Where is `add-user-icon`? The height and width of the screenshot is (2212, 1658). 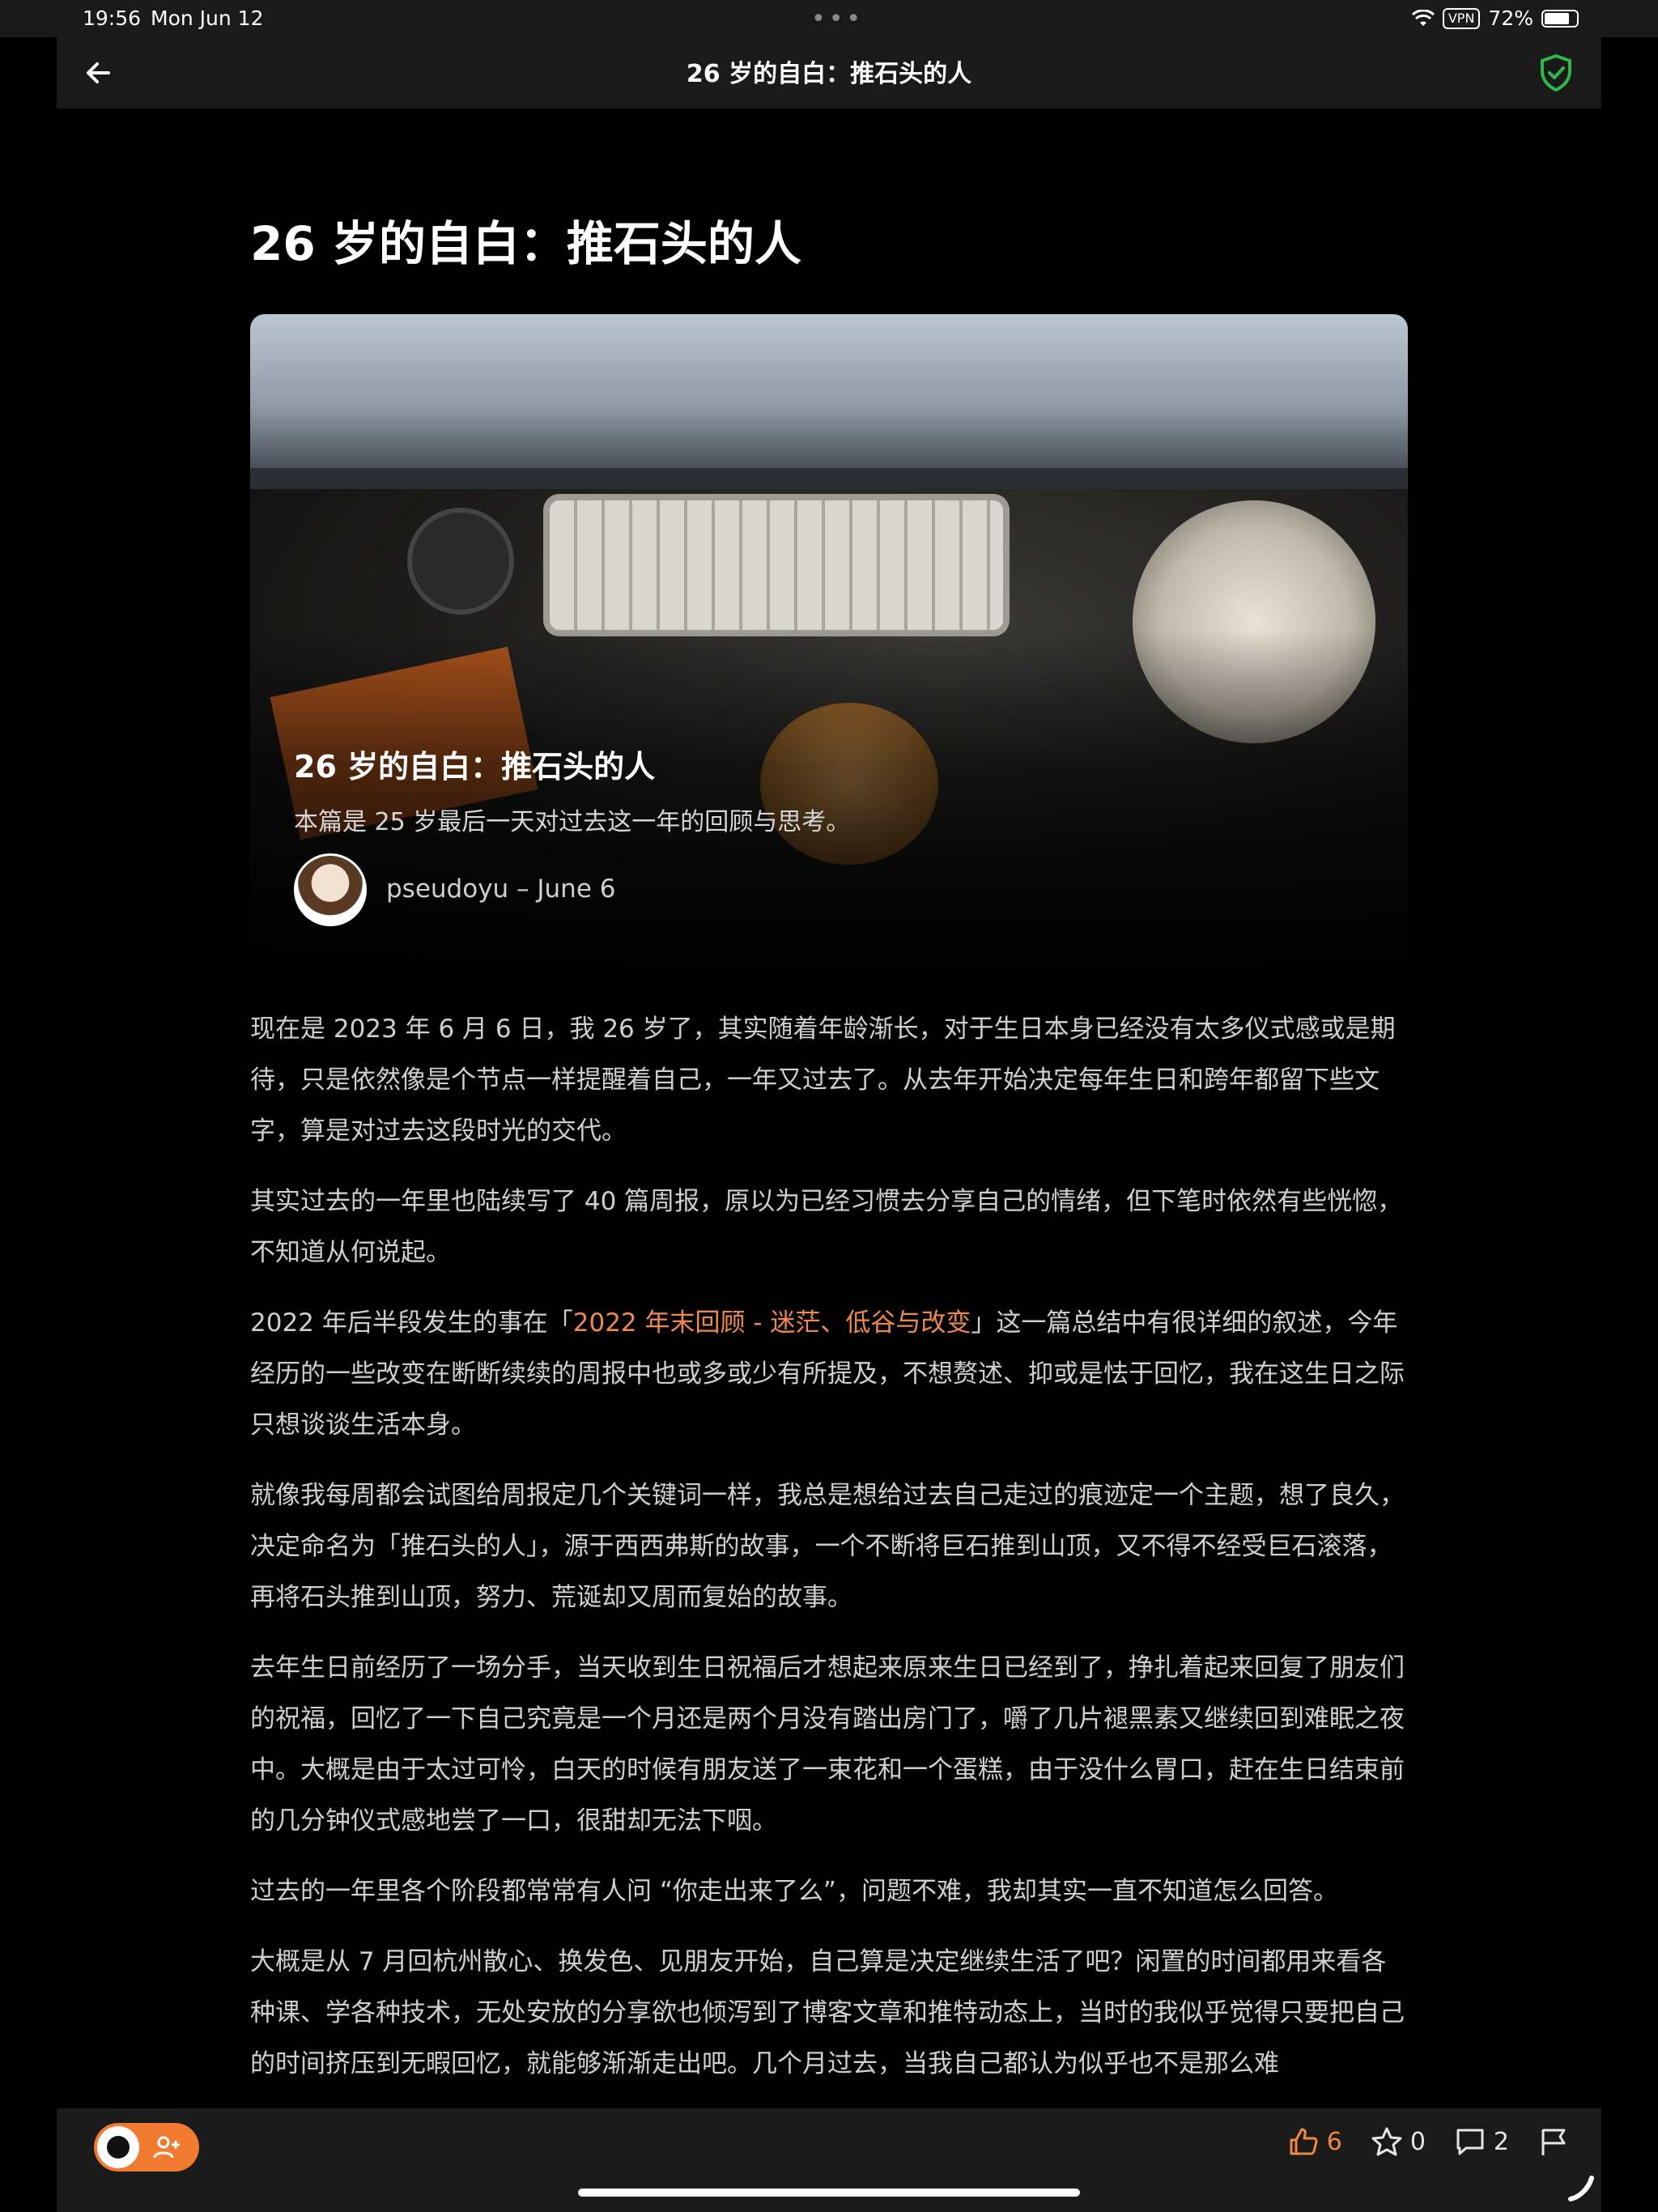 add-user-icon is located at coordinates (166, 2148).